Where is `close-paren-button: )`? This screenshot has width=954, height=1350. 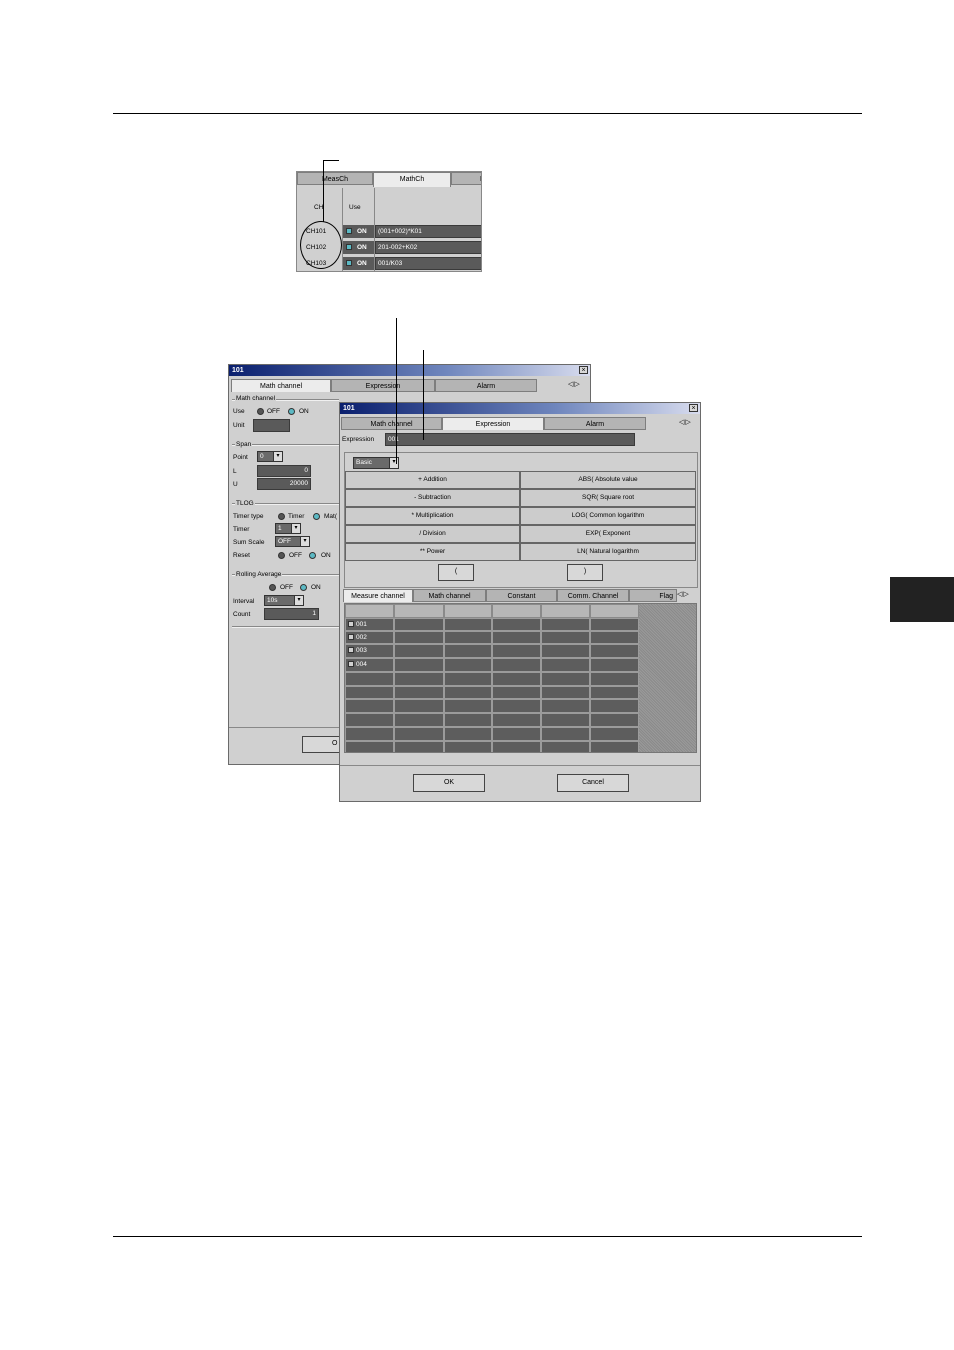
close-paren-button: ) is located at coordinates (585, 572).